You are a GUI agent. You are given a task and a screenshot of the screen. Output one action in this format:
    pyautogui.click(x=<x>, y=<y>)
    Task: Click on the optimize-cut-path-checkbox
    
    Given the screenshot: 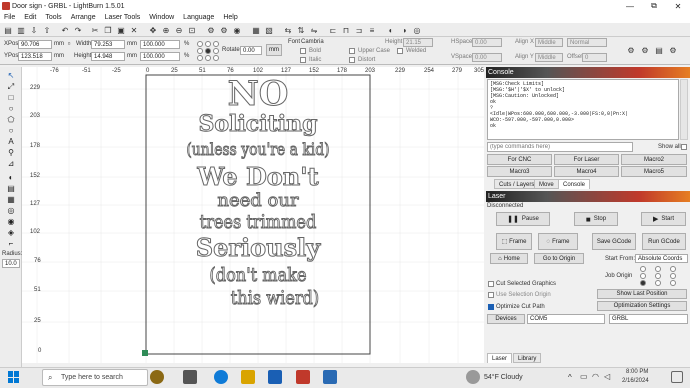 What is the action you would take?
    pyautogui.click(x=491, y=307)
    